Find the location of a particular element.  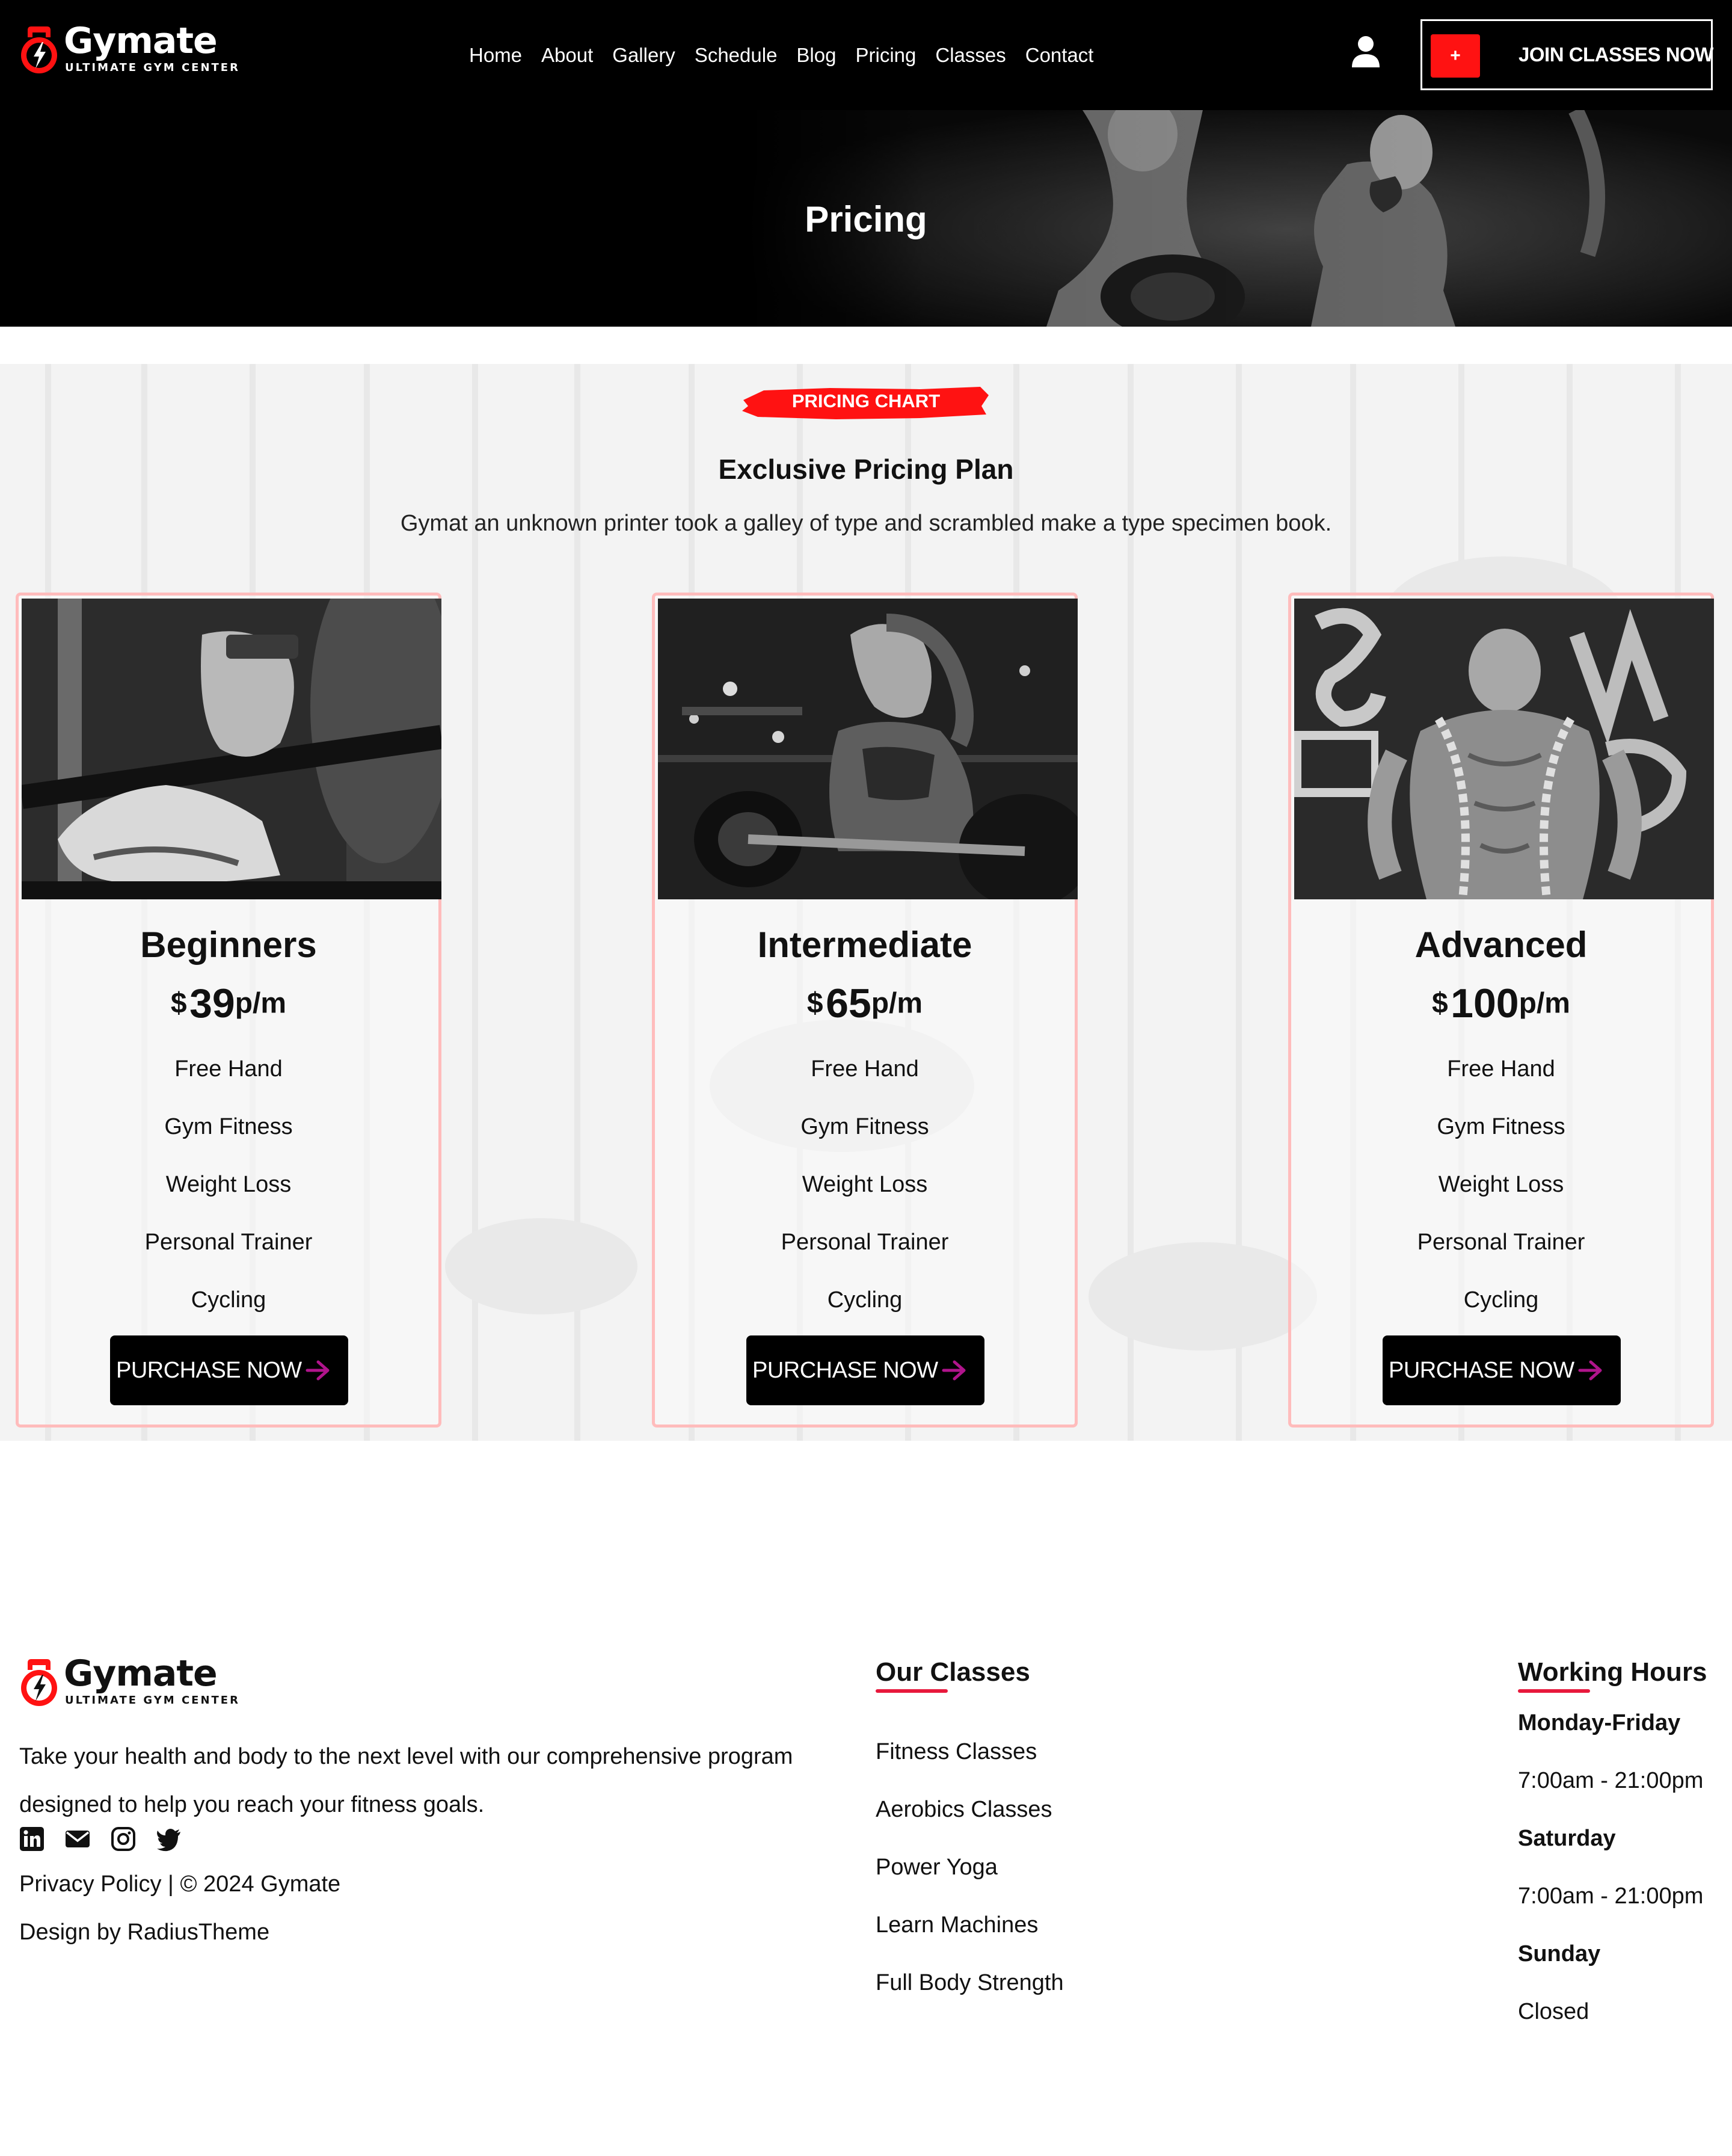

nav-gallery: Gallery is located at coordinates (643, 55).